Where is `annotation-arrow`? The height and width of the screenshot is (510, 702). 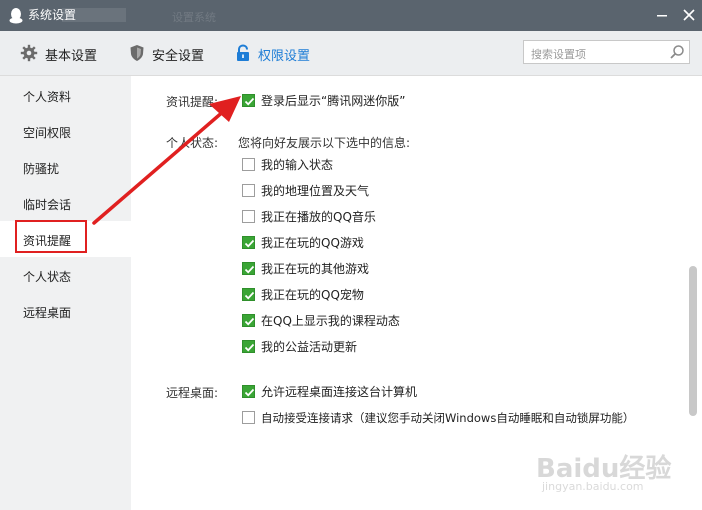 annotation-arrow is located at coordinates (166, 160).